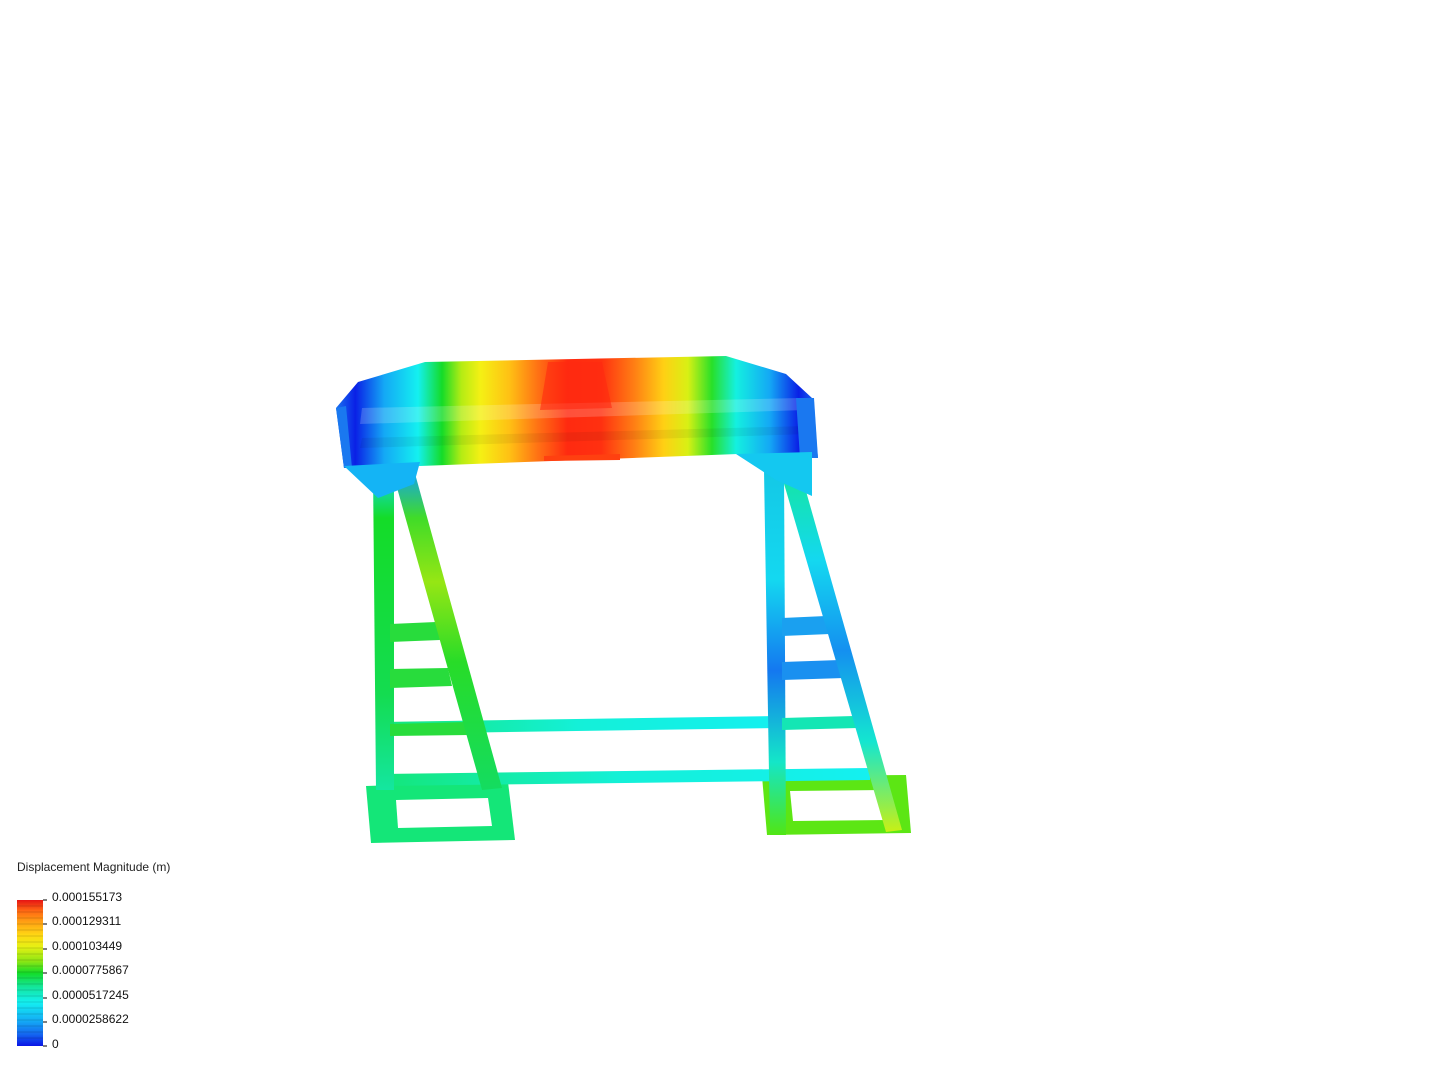 The width and height of the screenshot is (1440, 1080). What do you see at coordinates (577, 427) in the screenshot?
I see `top-beam` at bounding box center [577, 427].